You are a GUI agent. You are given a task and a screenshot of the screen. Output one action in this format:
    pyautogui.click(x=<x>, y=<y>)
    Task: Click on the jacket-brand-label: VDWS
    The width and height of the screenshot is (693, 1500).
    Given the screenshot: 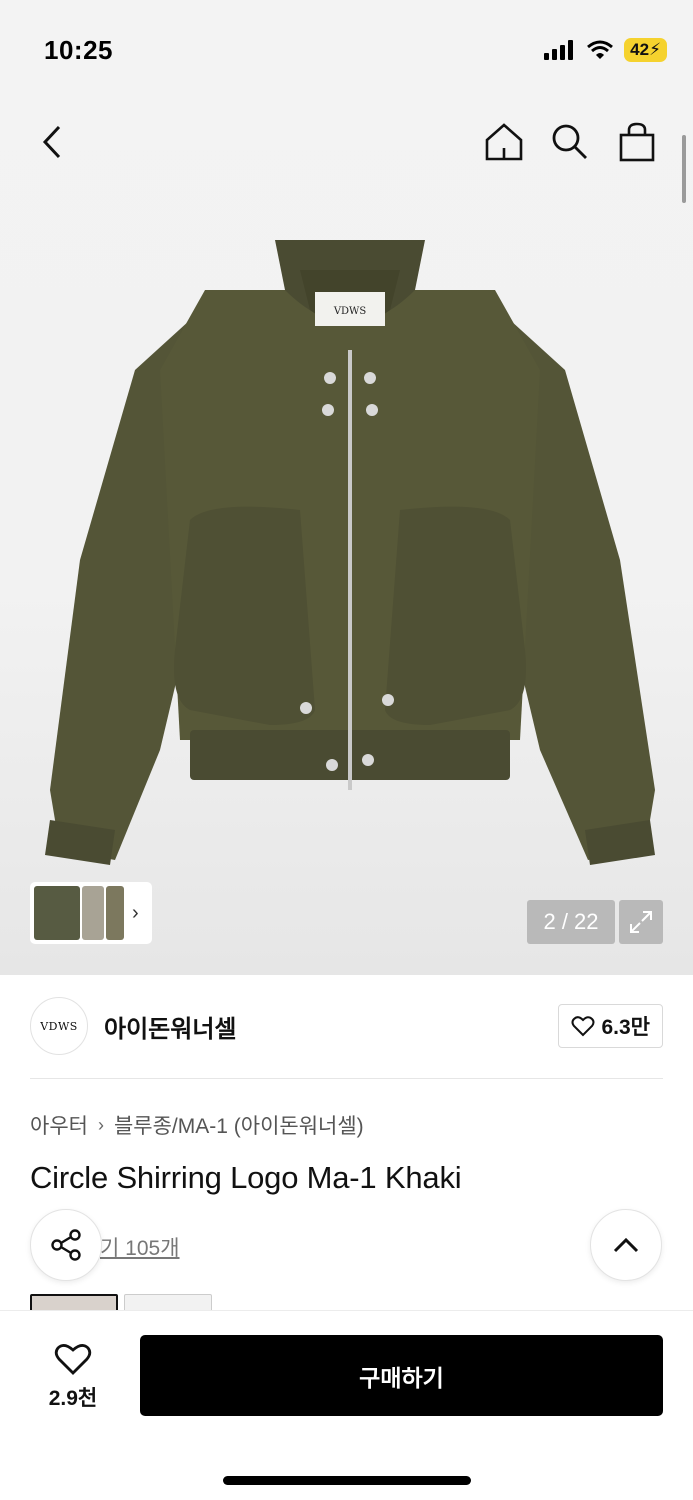 What is the action you would take?
    pyautogui.click(x=350, y=311)
    